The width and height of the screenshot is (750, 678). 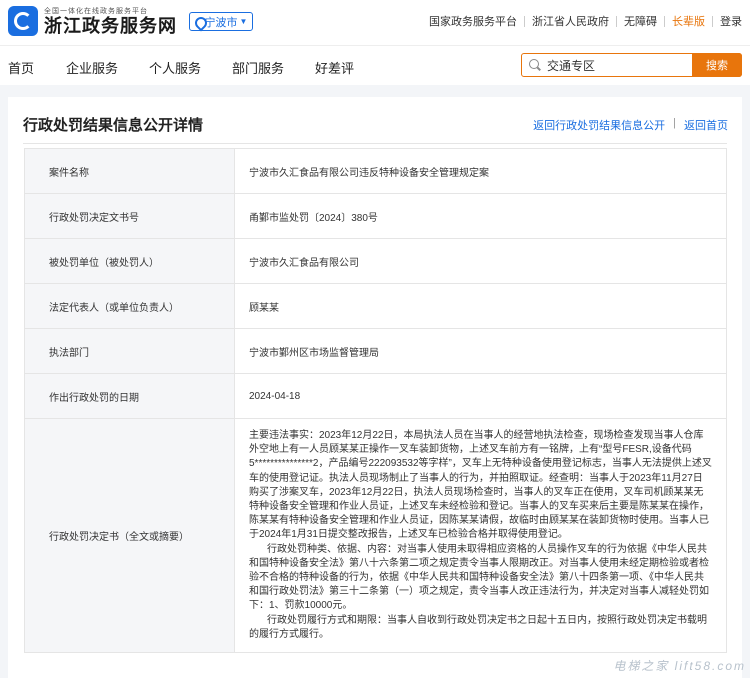 I want to click on nav-rating: 好差评, so click(x=334, y=67).